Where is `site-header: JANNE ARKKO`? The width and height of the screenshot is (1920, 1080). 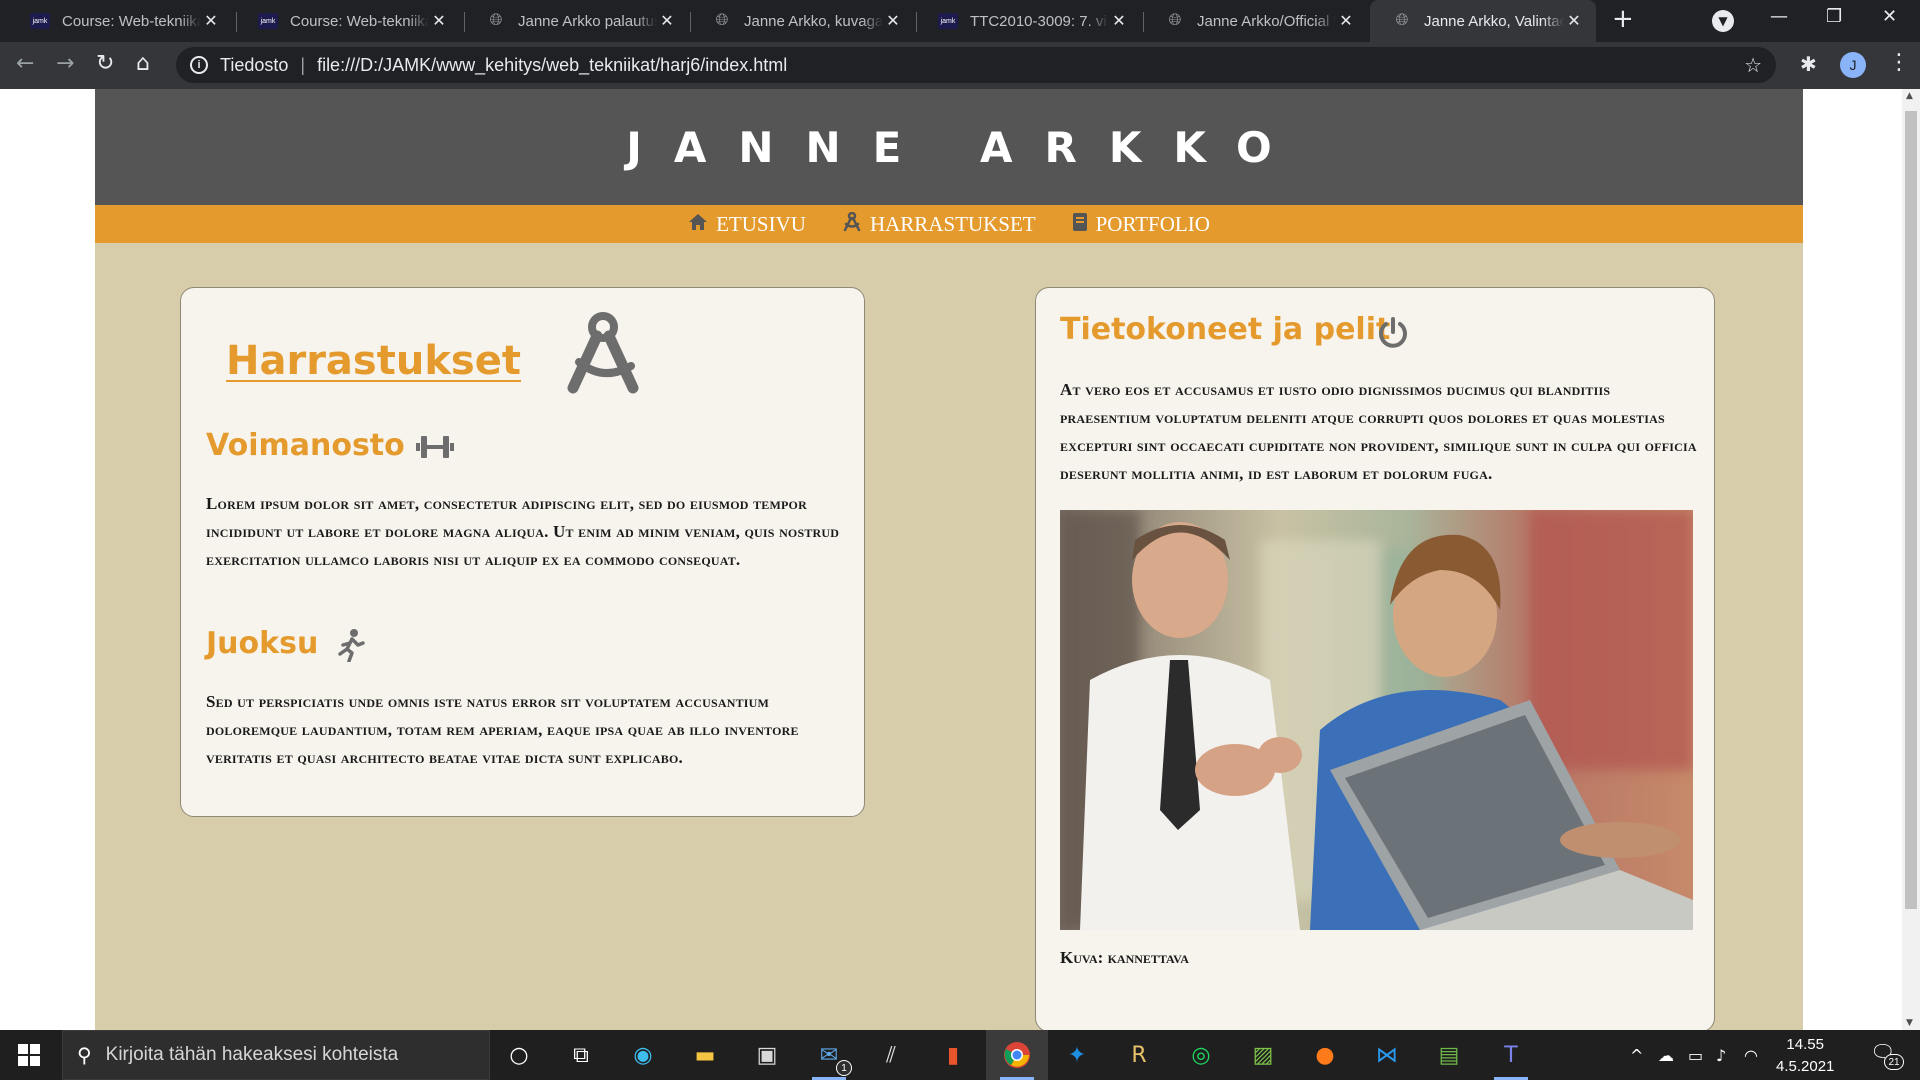 site-header: JANNE ARKKO is located at coordinates (949, 147).